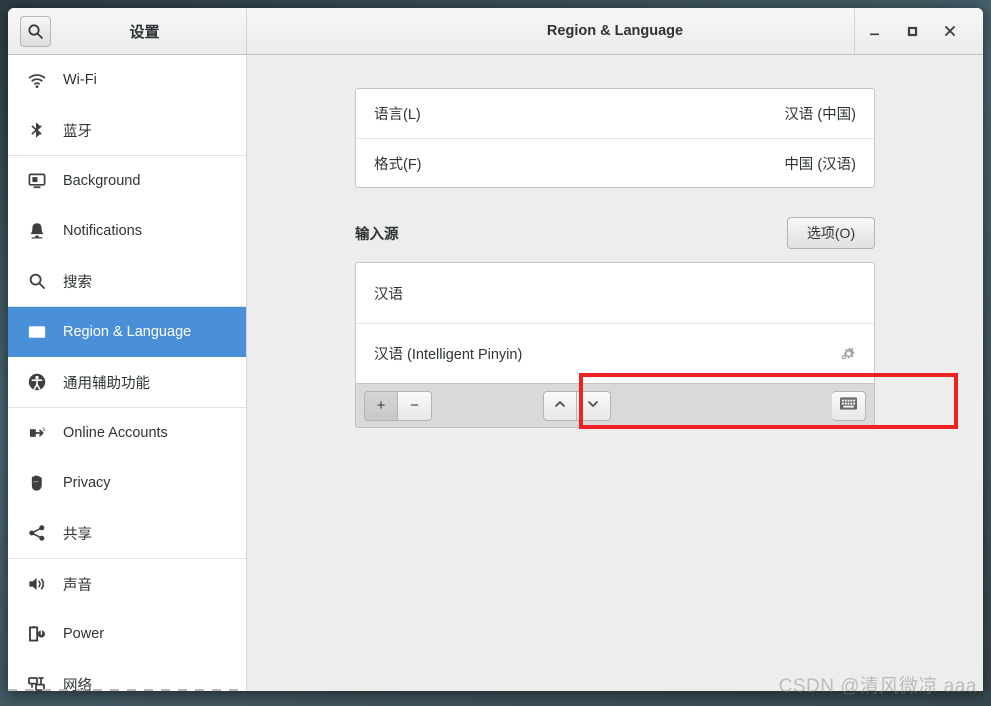  I want to click on sidebar-item-: 搜索, so click(127, 281).